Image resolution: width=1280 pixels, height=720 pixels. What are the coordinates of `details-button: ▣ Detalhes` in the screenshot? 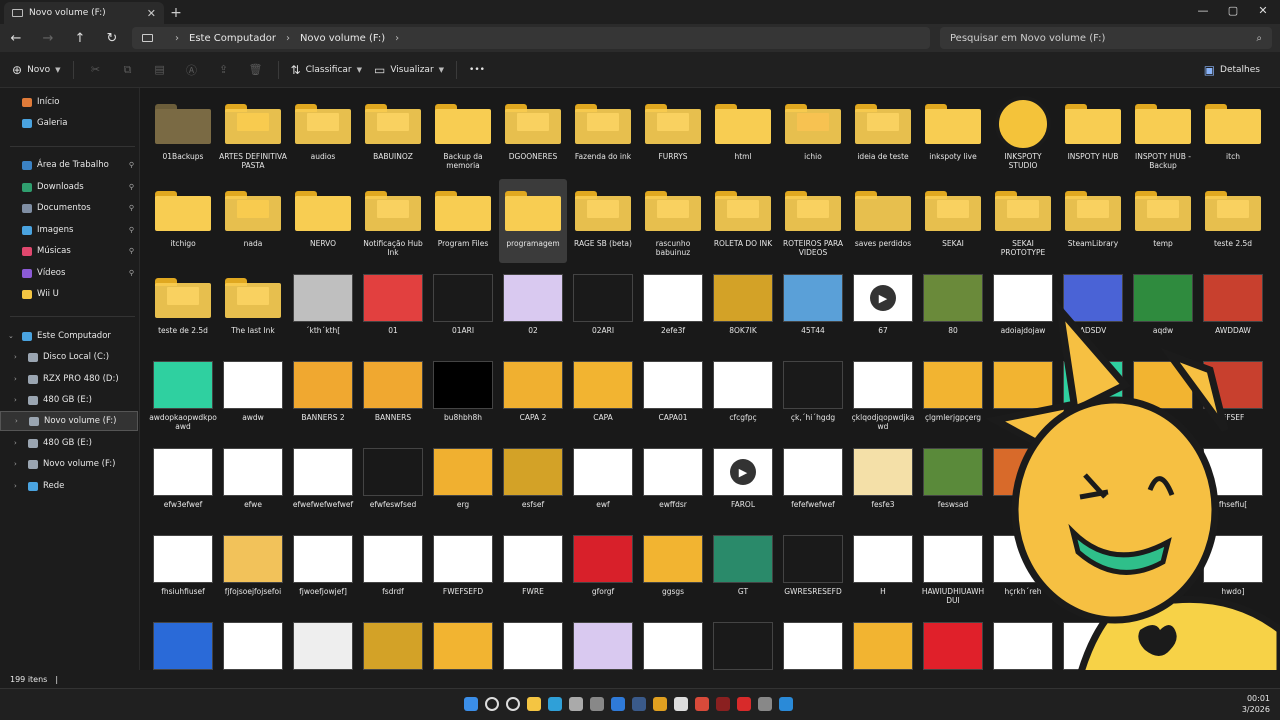 It's located at (1232, 70).